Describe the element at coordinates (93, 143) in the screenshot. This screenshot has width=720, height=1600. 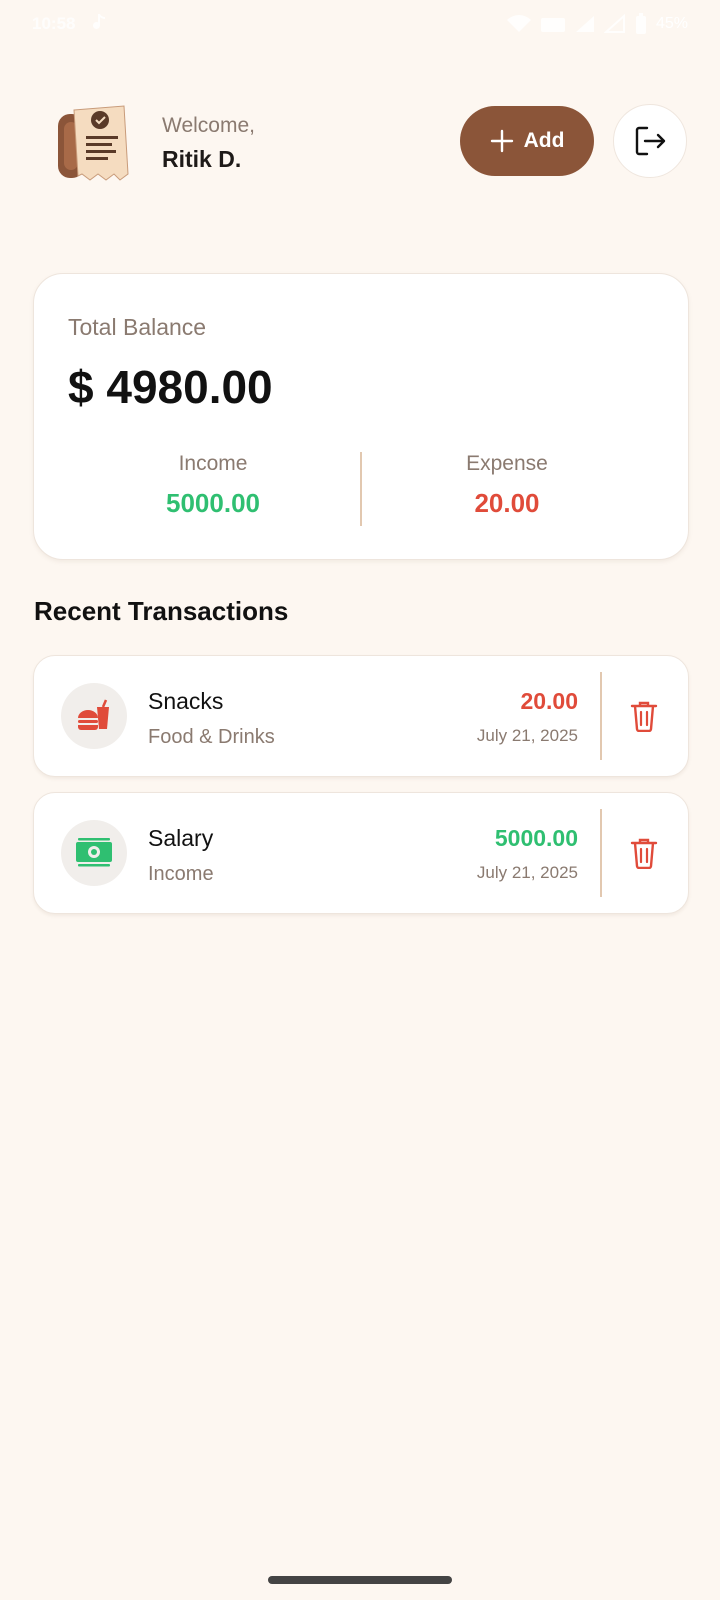
I see `receipt-logo-icon` at that location.